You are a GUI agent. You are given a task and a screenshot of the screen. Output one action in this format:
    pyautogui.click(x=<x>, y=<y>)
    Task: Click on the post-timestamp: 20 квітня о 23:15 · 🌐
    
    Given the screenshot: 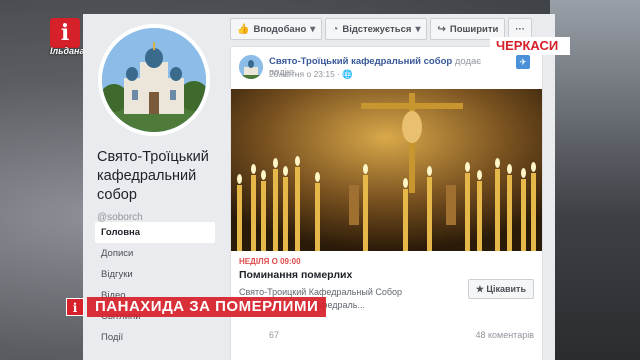 What is the action you would take?
    pyautogui.click(x=311, y=74)
    